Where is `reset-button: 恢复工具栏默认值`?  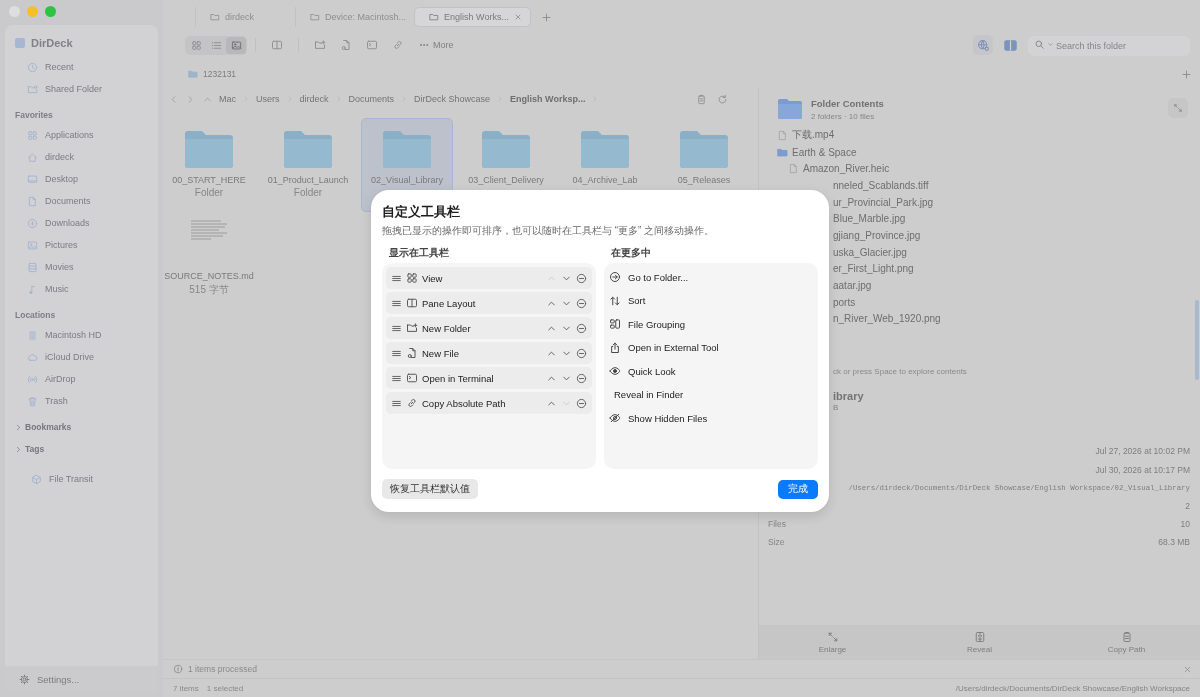 reset-button: 恢复工具栏默认值 is located at coordinates (430, 489).